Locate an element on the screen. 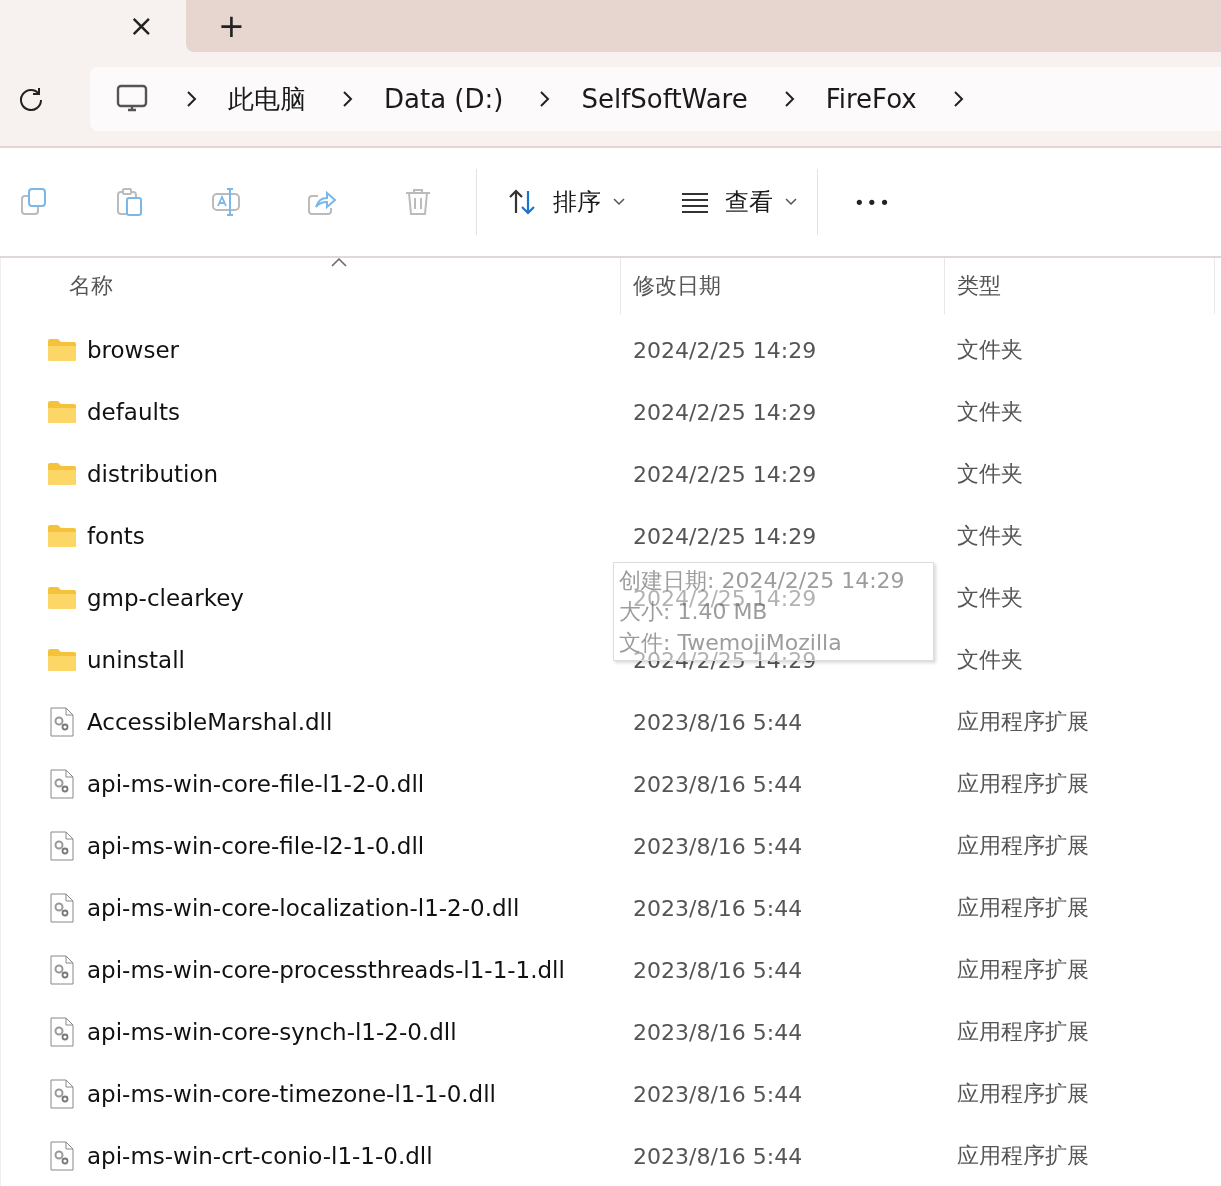  address-bar: 此电脑 Data (D:) SelfSoftWare FireFox is located at coordinates (655, 99).